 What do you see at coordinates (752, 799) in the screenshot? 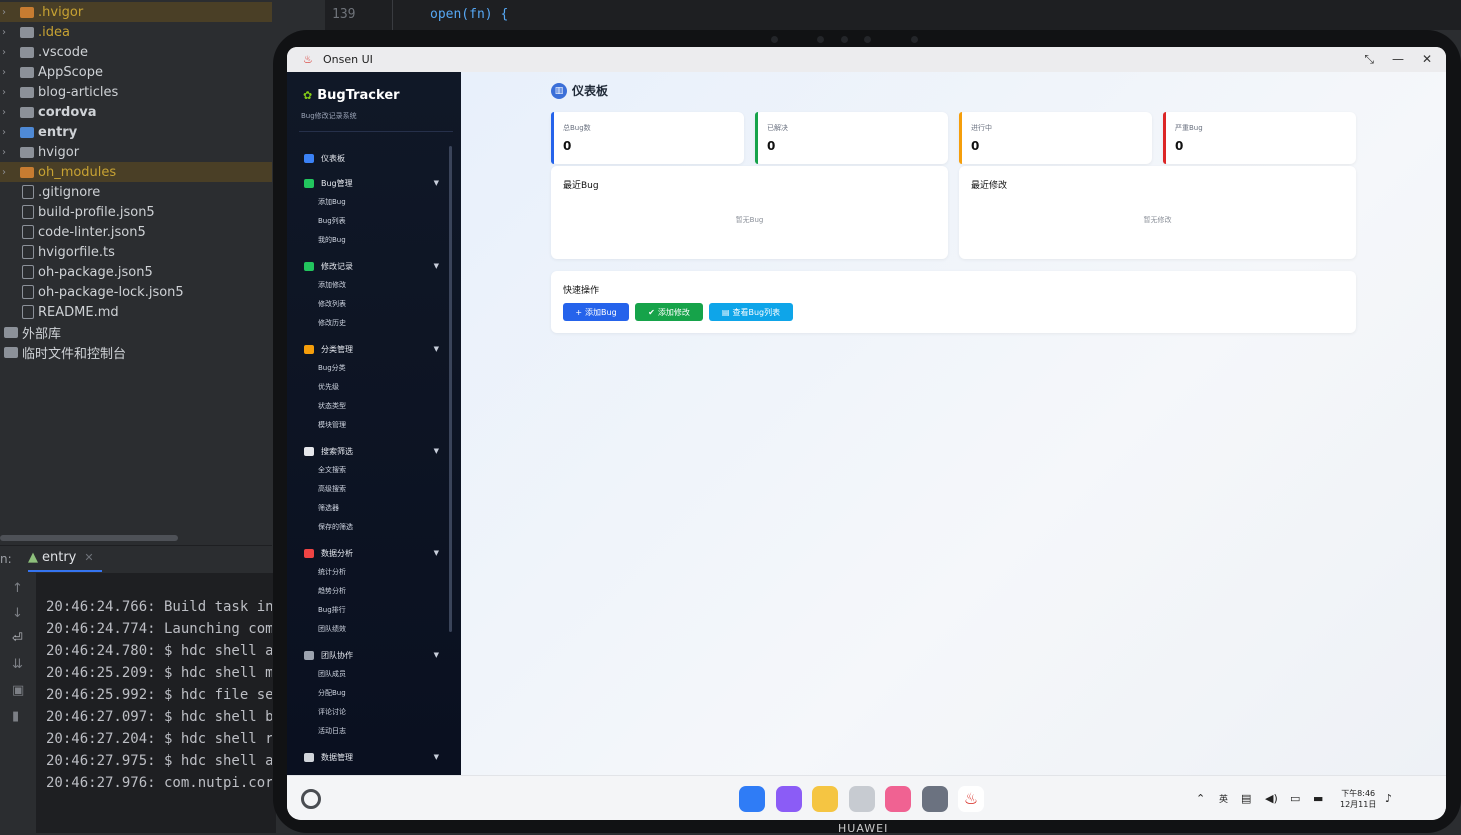
I see `launcher-icon` at bounding box center [752, 799].